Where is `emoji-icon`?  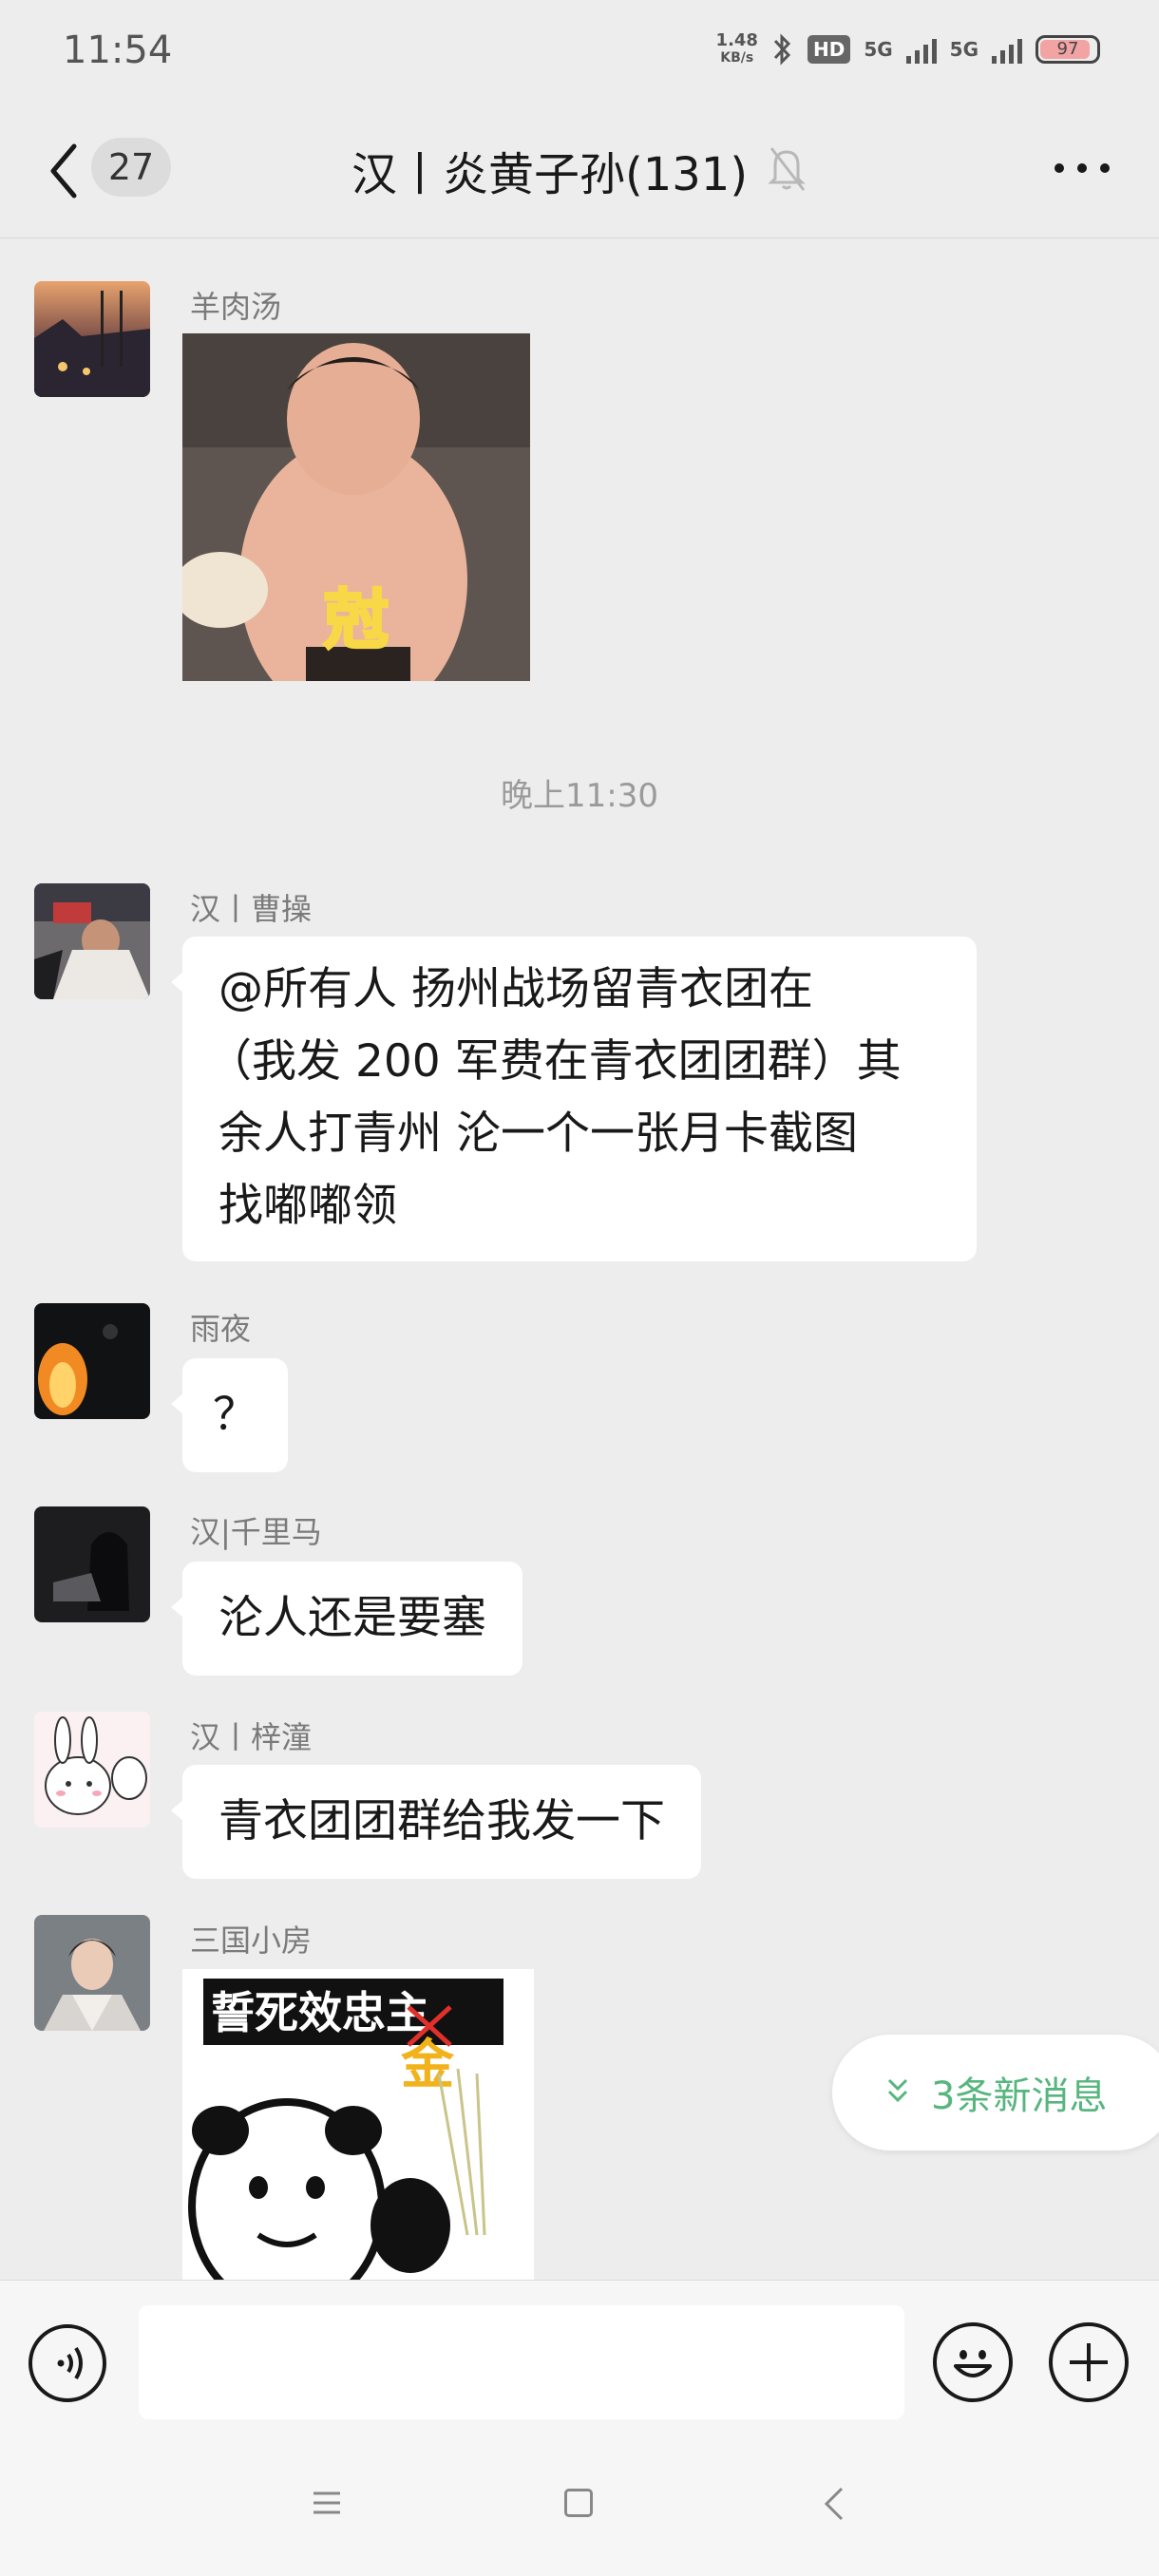 emoji-icon is located at coordinates (973, 2363).